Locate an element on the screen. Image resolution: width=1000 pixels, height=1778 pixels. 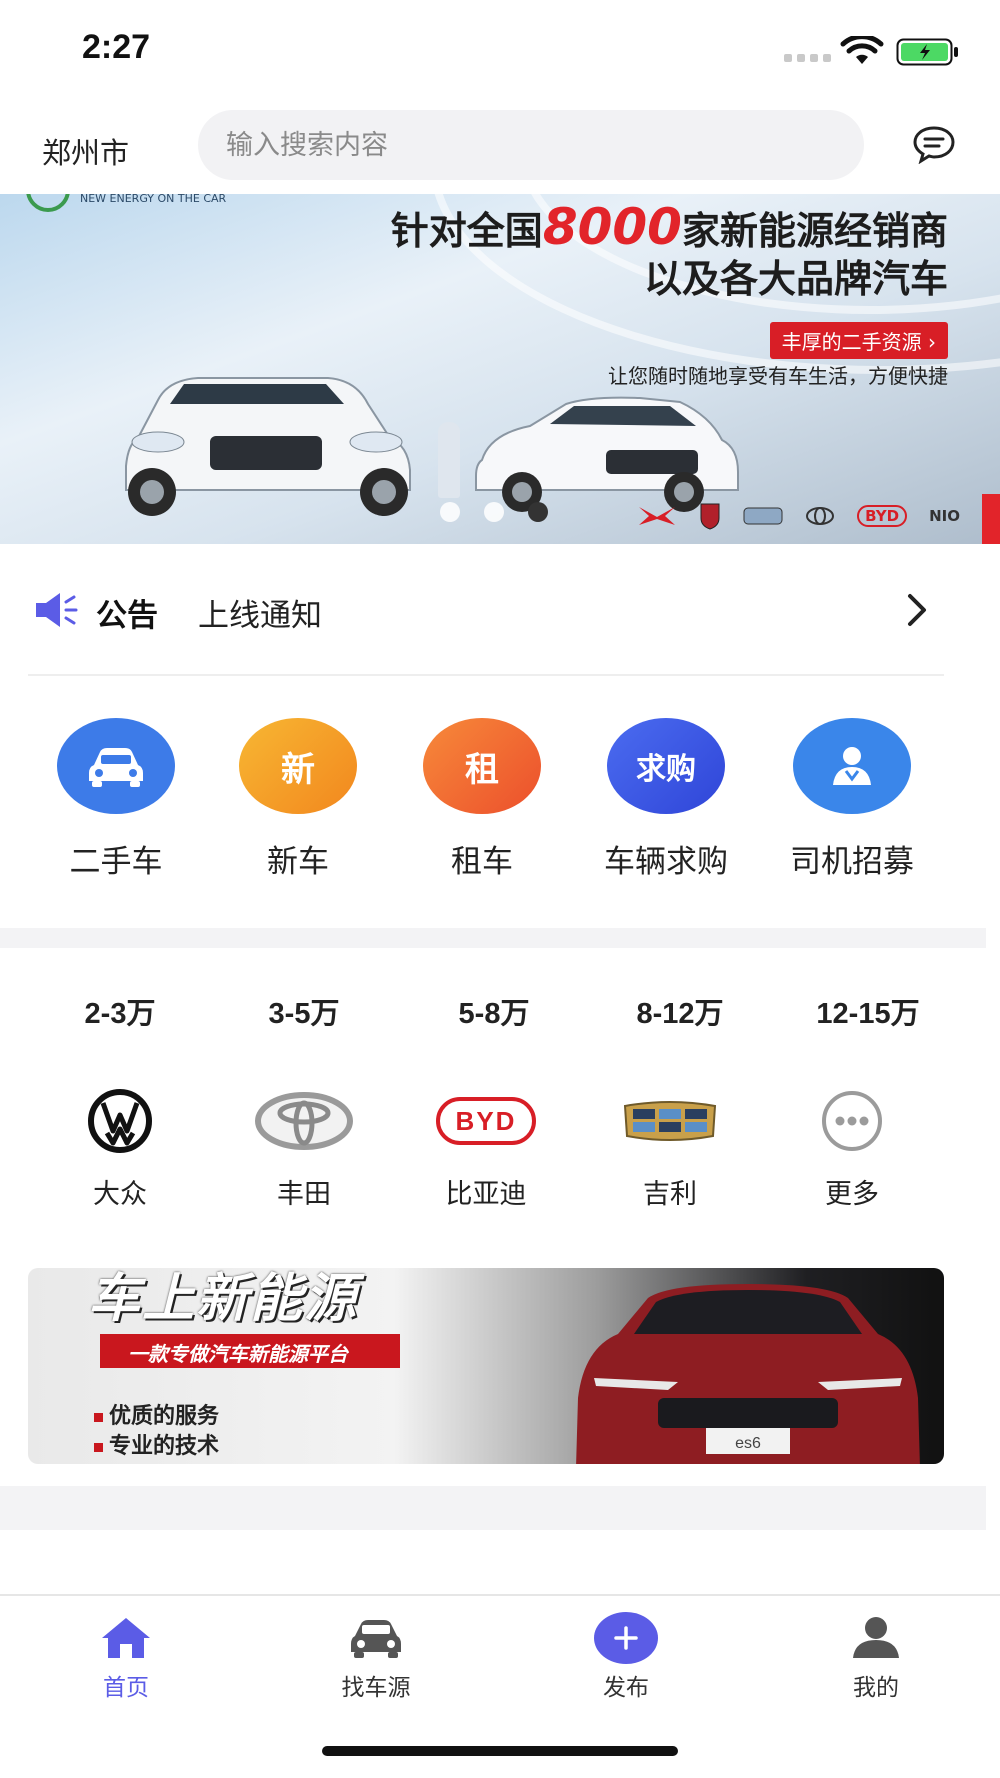
brand-item-toyota: 丰田 is located at coordinates (304, 1148).